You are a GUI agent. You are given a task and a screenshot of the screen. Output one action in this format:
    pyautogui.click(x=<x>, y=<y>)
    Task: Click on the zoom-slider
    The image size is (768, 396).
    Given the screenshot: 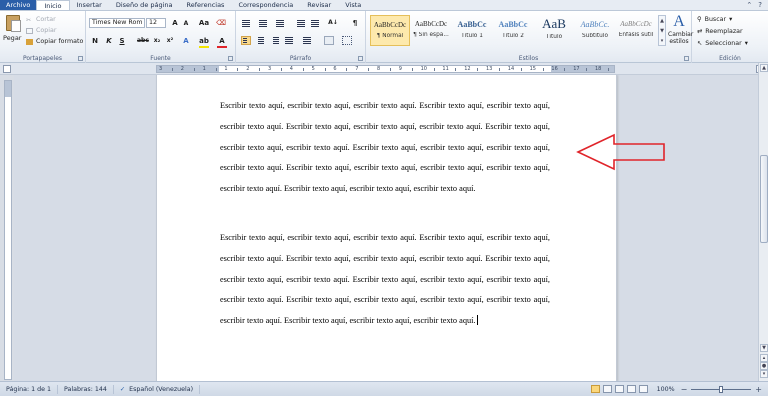 What is the action you would take?
    pyautogui.click(x=721, y=389)
    